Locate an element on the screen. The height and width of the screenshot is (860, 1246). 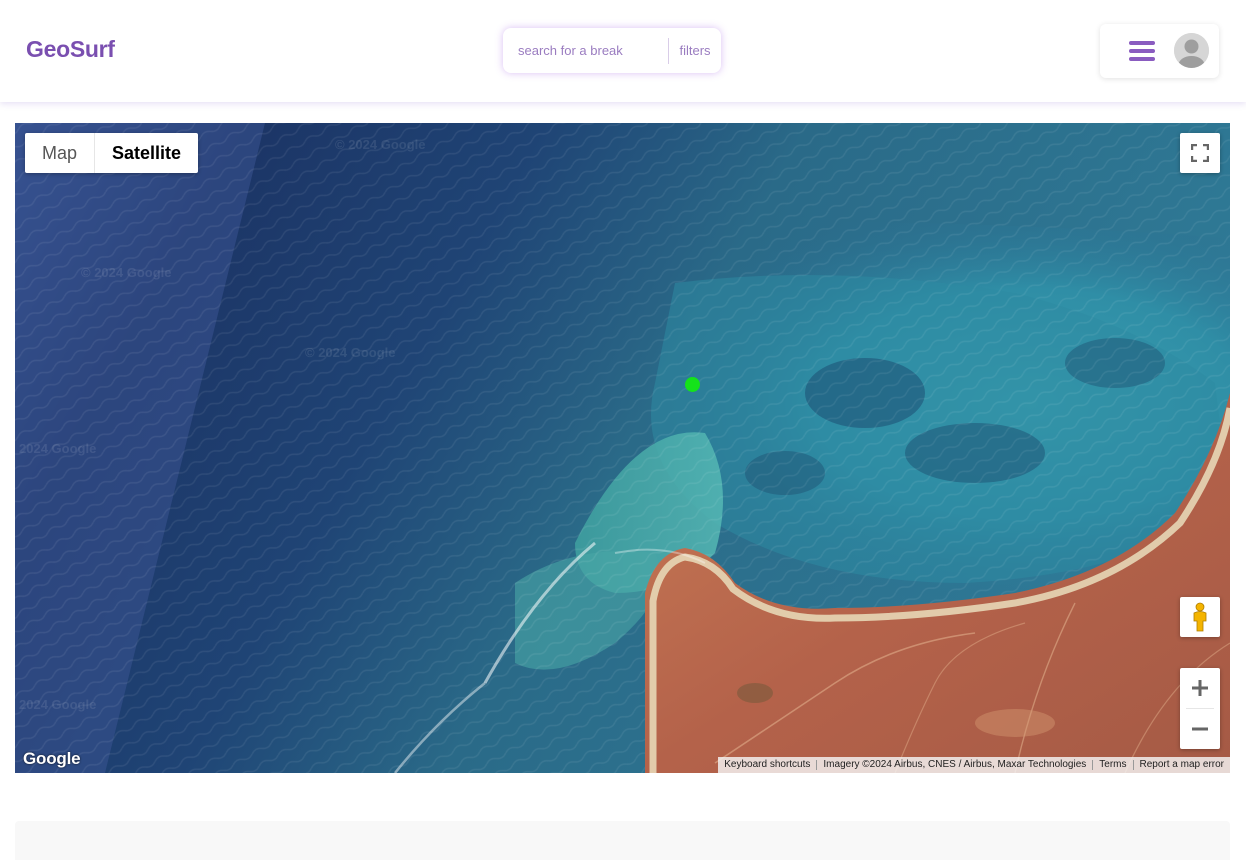
map-type-control: Map Satellite is located at coordinates (112, 153).